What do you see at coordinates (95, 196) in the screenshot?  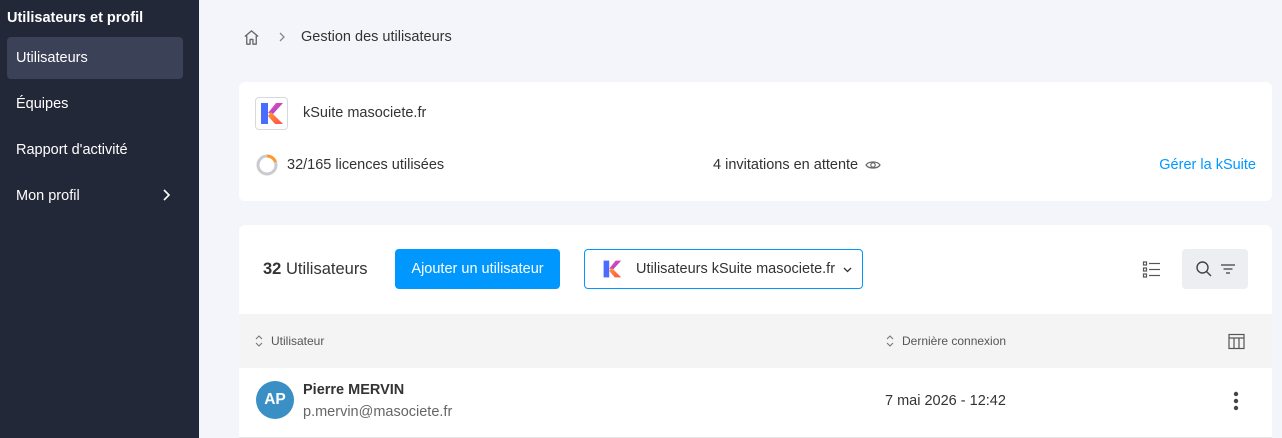 I see `sidebar-item-mon-profil: Mon profil` at bounding box center [95, 196].